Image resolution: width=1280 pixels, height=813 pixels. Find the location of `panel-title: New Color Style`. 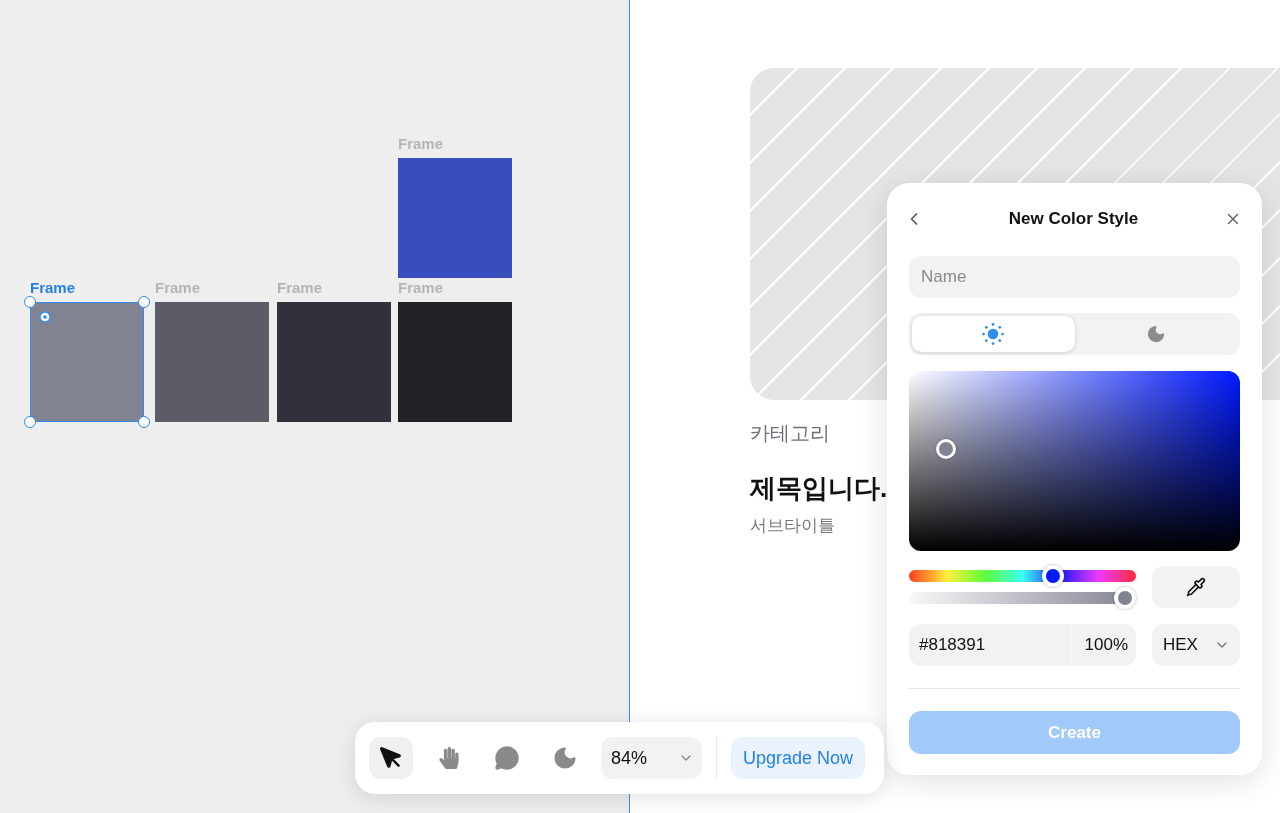

panel-title: New Color Style is located at coordinates (1073, 219).